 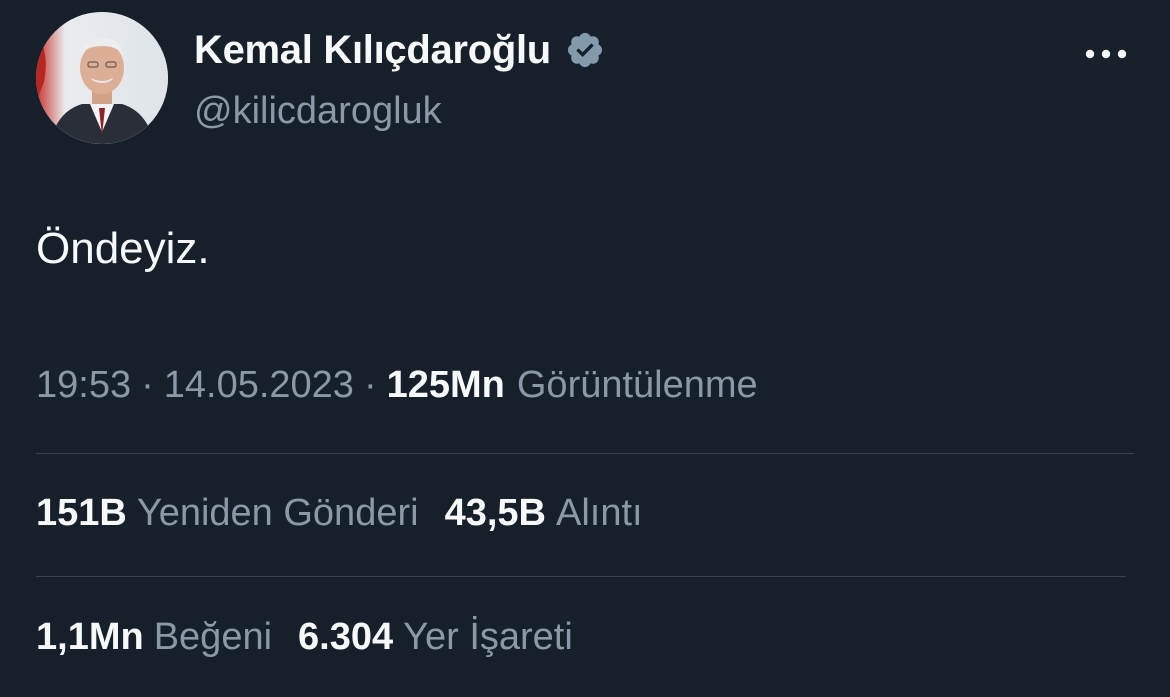 I want to click on tweet-text: Öndeyiz., so click(x=123, y=248).